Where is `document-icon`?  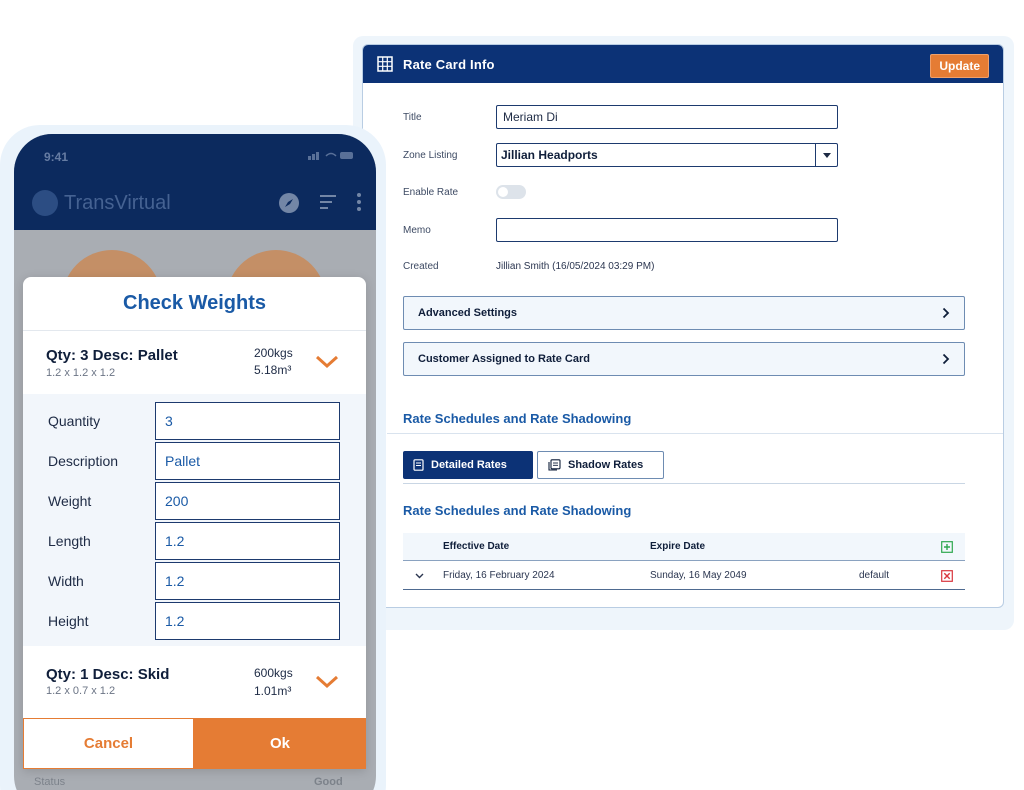 document-icon is located at coordinates (418, 465).